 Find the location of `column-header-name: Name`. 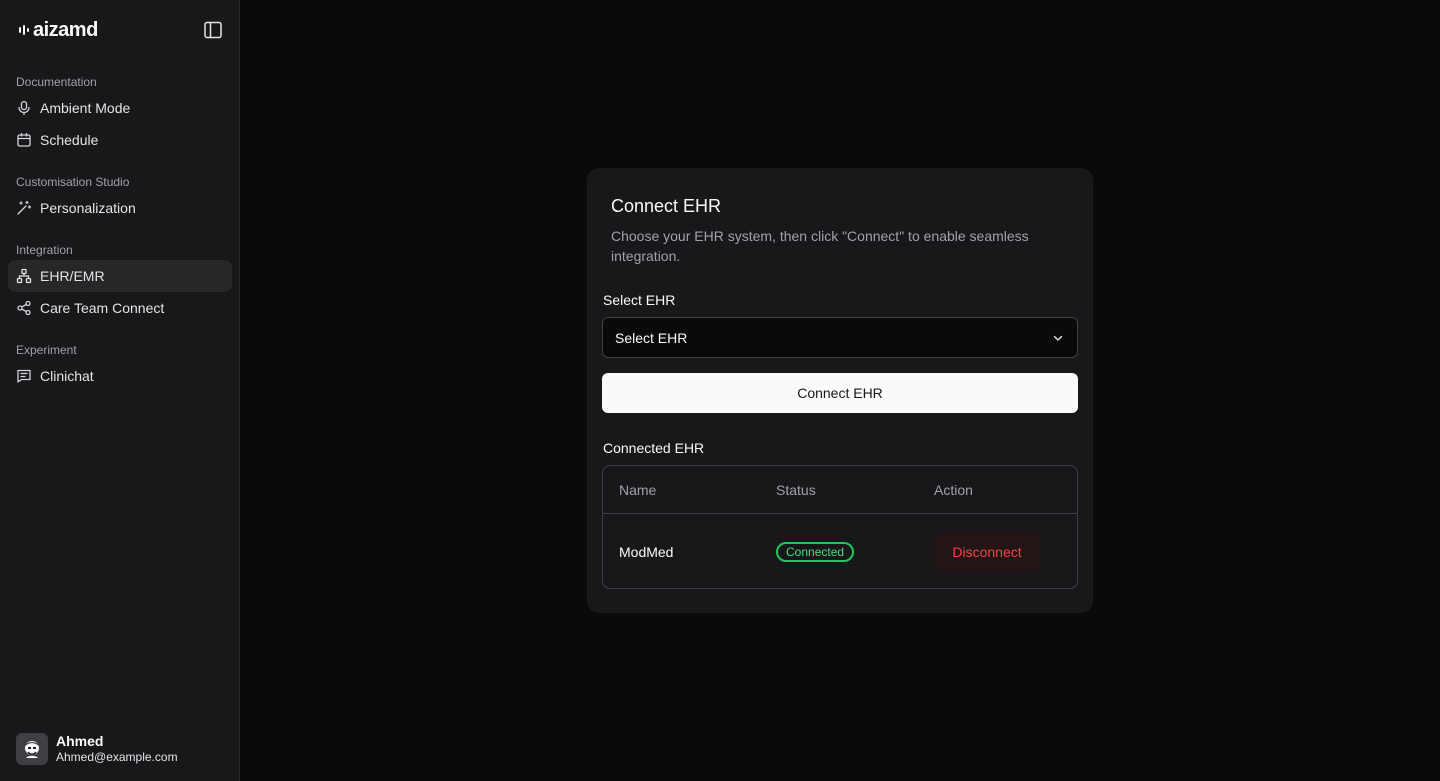

column-header-name: Name is located at coordinates (638, 490).